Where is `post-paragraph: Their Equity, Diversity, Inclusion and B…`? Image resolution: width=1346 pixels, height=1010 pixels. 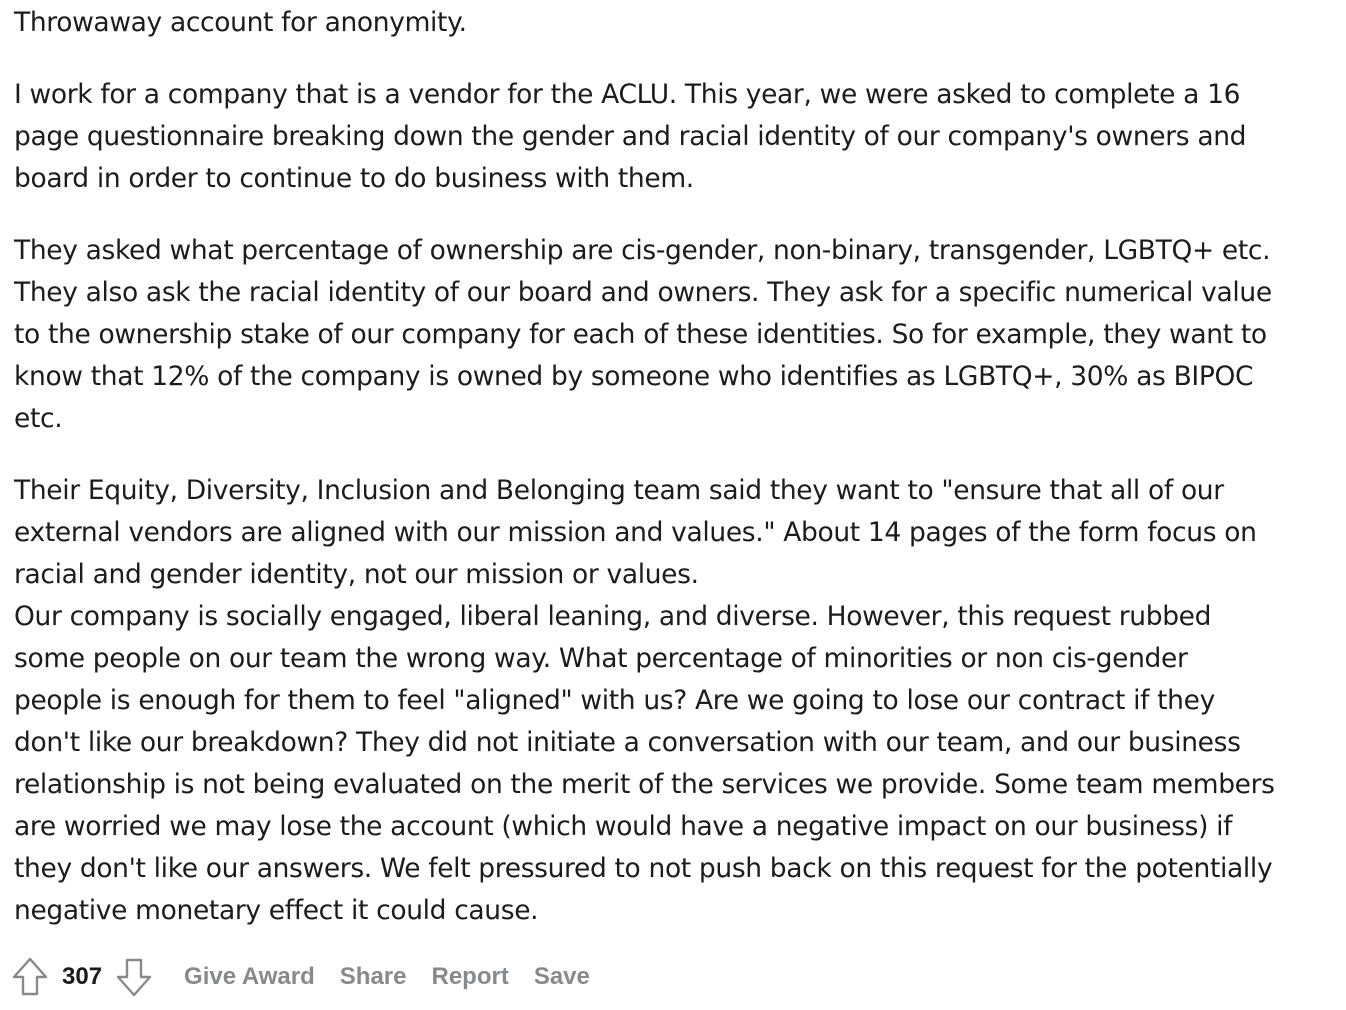
post-paragraph: Their Equity, Diversity, Inclusion and B… is located at coordinates (635, 532).